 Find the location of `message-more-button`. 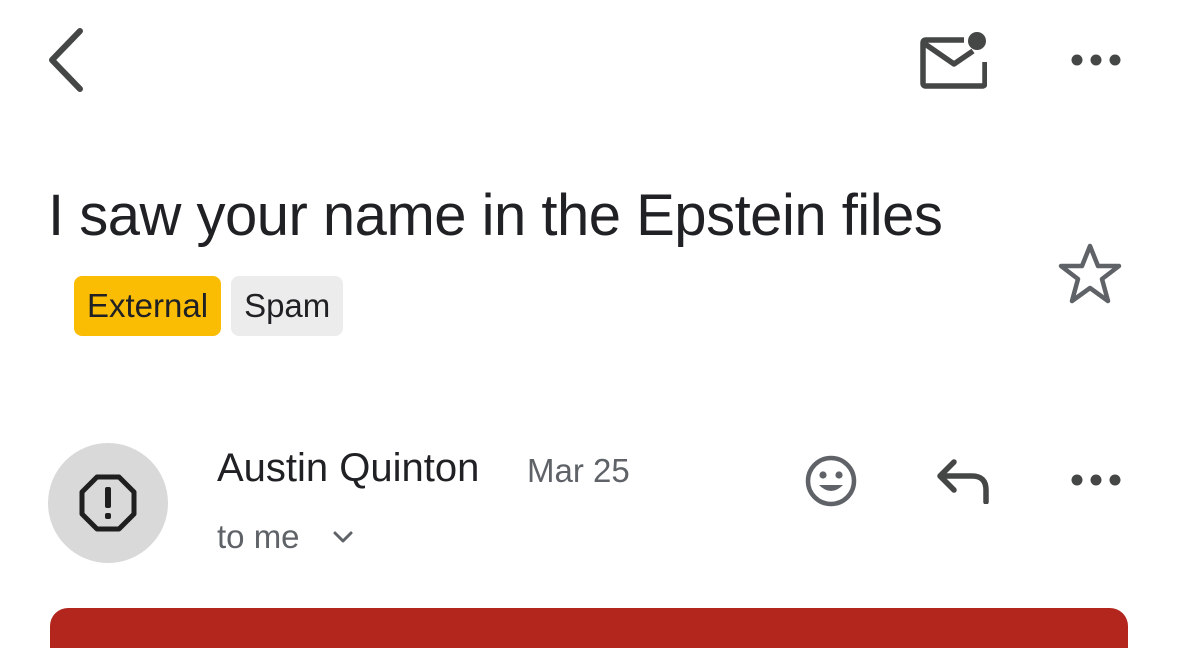

message-more-button is located at coordinates (1096, 480).